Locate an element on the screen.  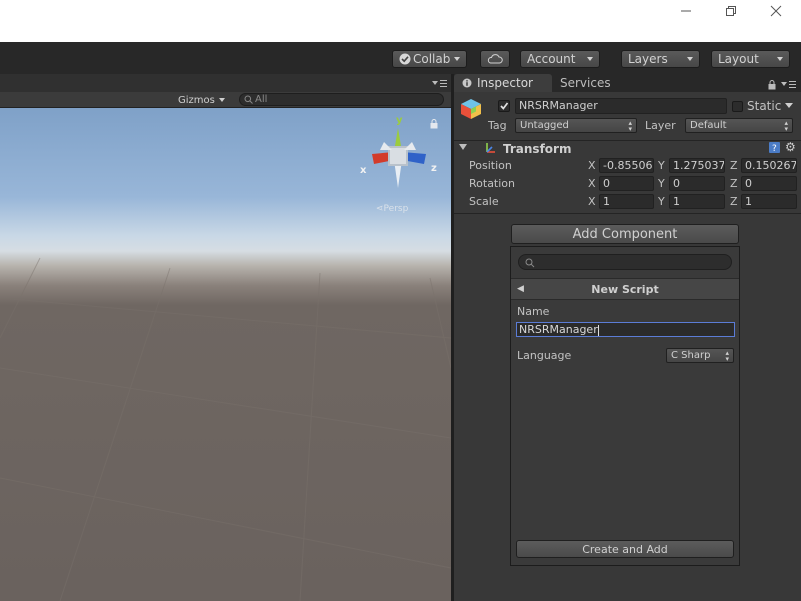
position-y-field: 1.275037 is located at coordinates (697, 165).